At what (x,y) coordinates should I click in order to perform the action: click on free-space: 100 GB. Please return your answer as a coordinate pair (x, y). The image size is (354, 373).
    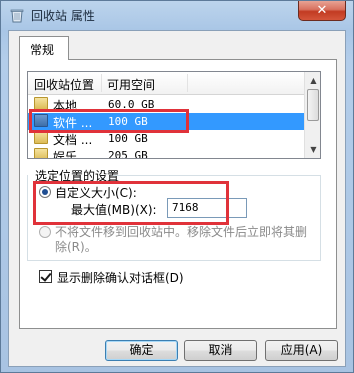
    Looking at the image, I should click on (128, 138).